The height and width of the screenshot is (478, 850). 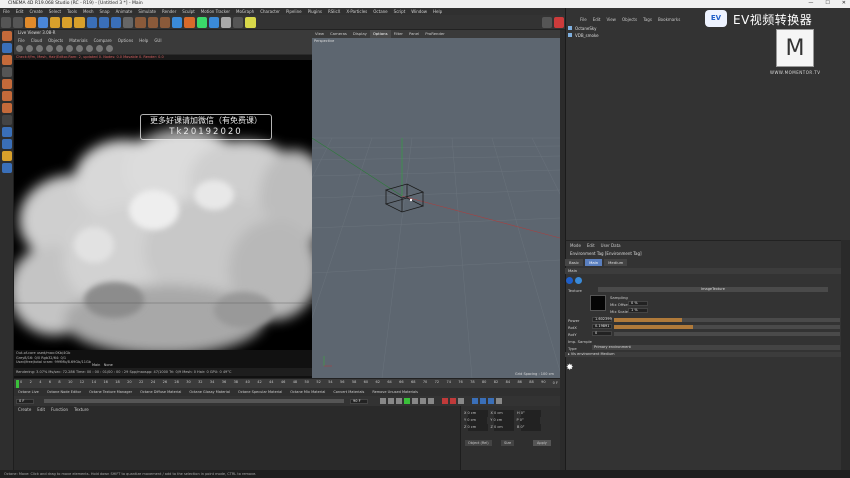 What do you see at coordinates (315, 11) in the screenshot?
I see `menu-plugins: Plugins` at bounding box center [315, 11].